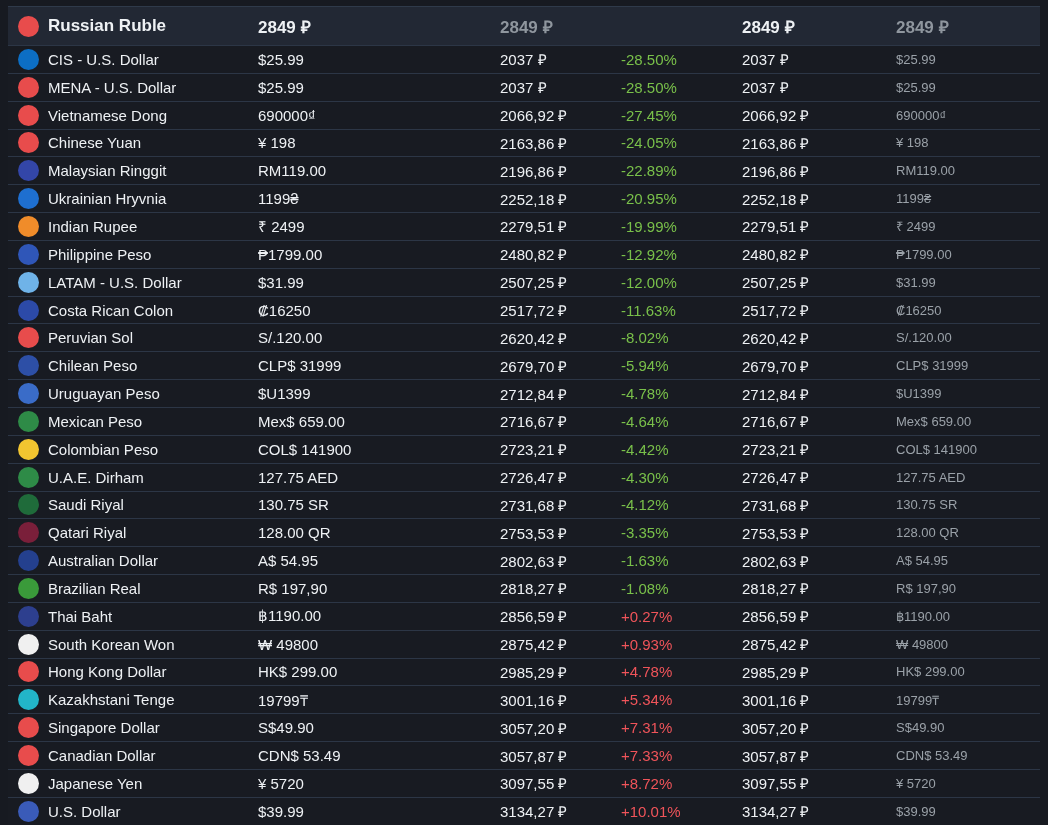 The height and width of the screenshot is (825, 1048). Describe the element at coordinates (649, 310) in the screenshot. I see `percent-difference: -11.63%` at that location.